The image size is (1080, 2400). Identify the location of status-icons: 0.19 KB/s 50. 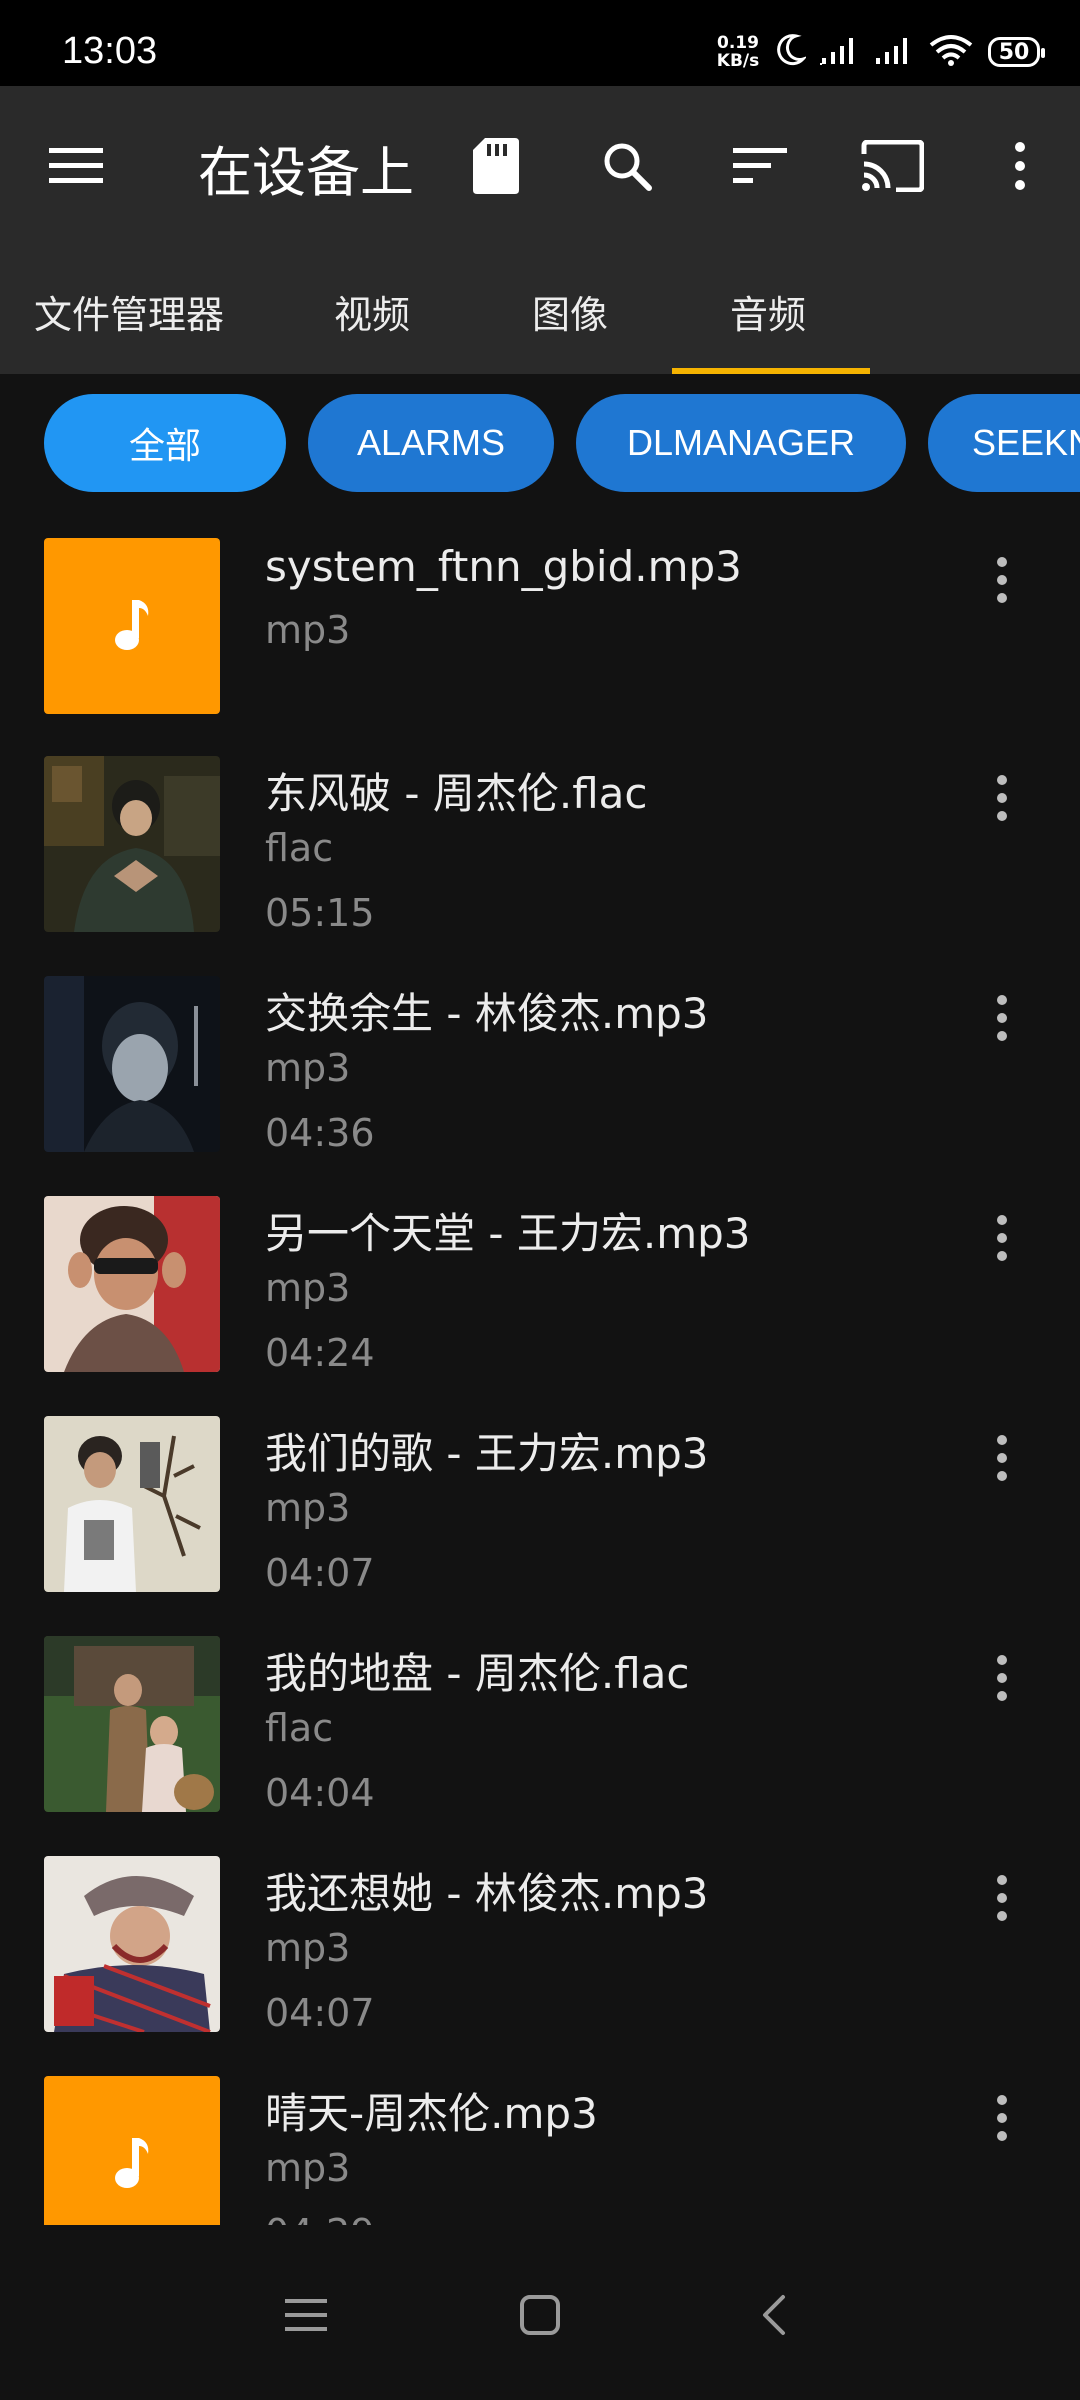
(879, 52).